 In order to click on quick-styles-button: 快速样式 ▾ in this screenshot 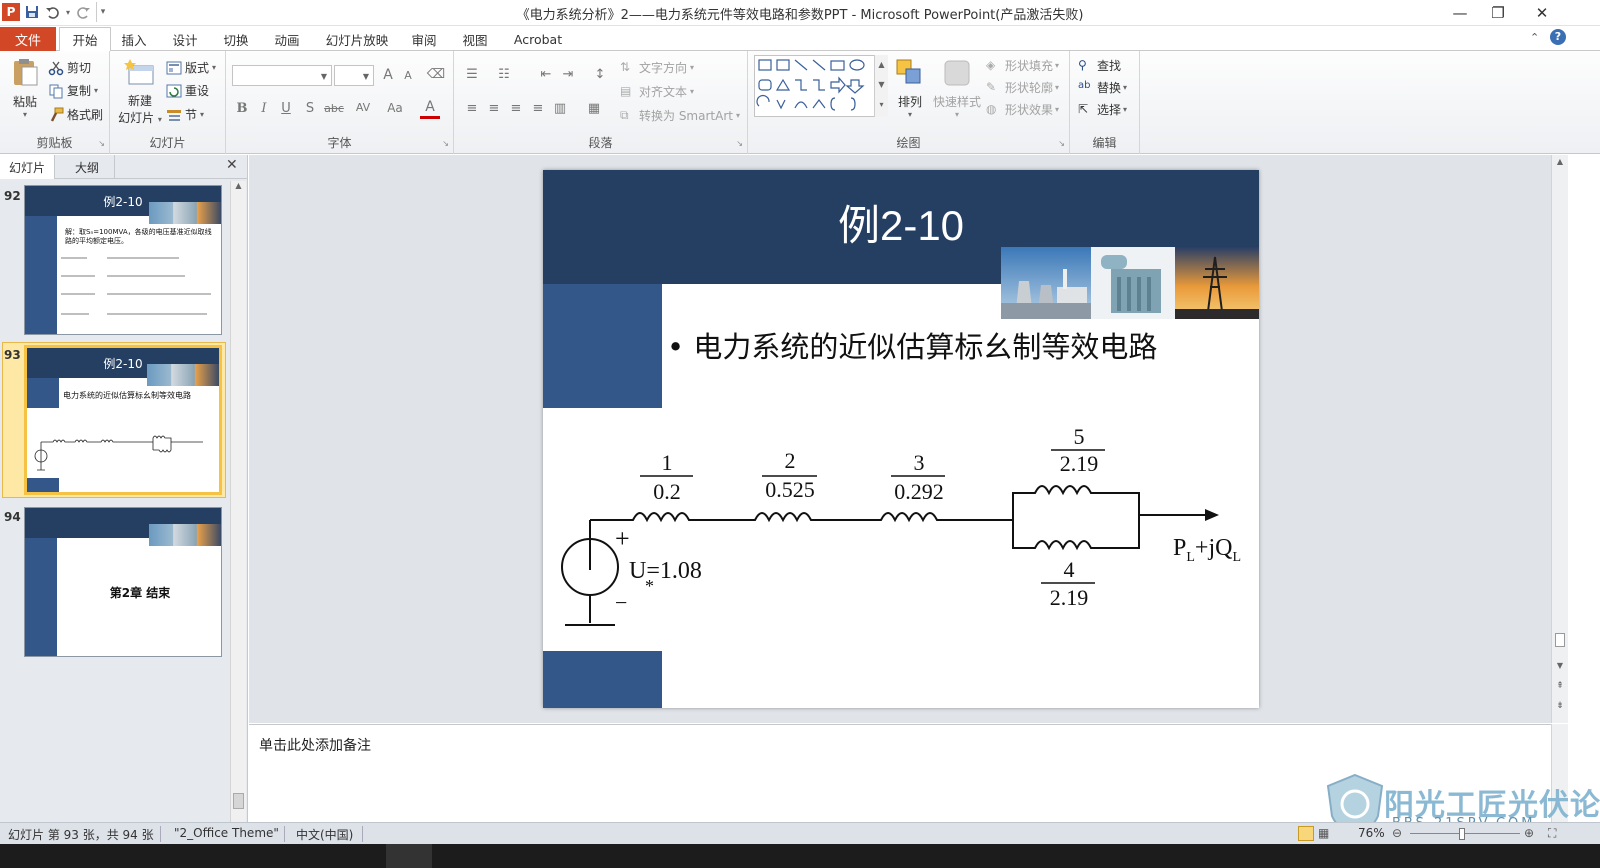, I will do `click(957, 88)`.